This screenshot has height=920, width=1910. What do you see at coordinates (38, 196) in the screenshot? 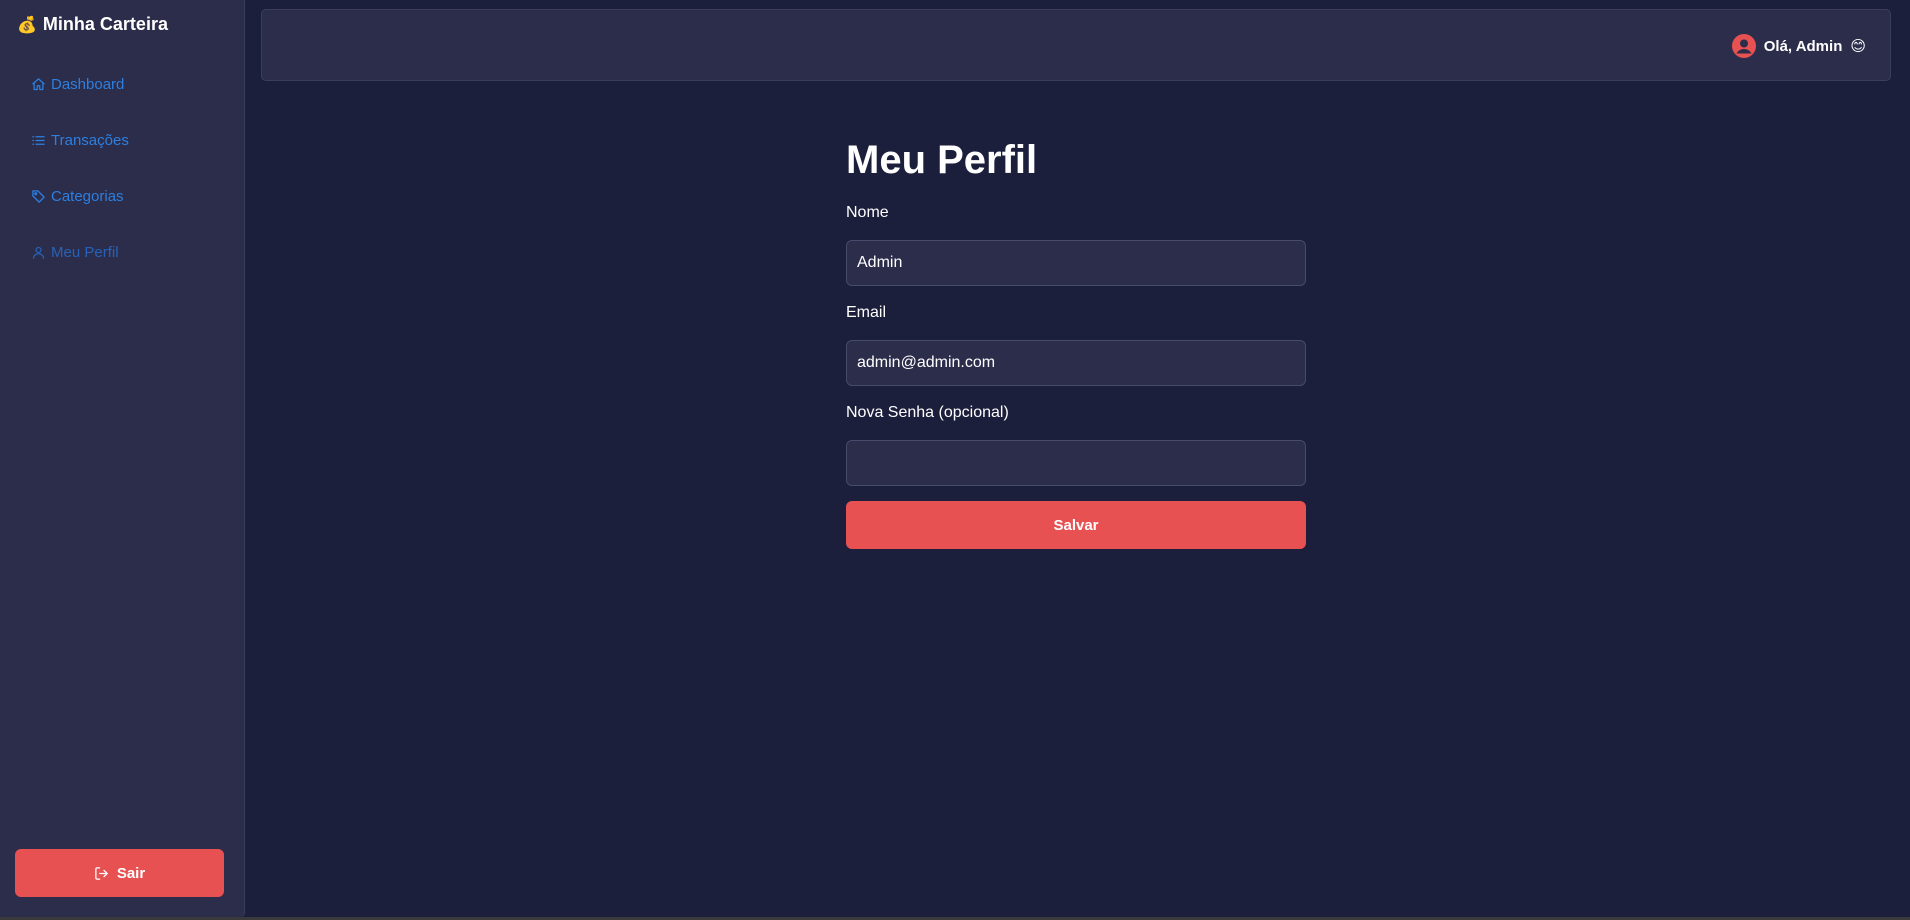
I see `tag-icon` at bounding box center [38, 196].